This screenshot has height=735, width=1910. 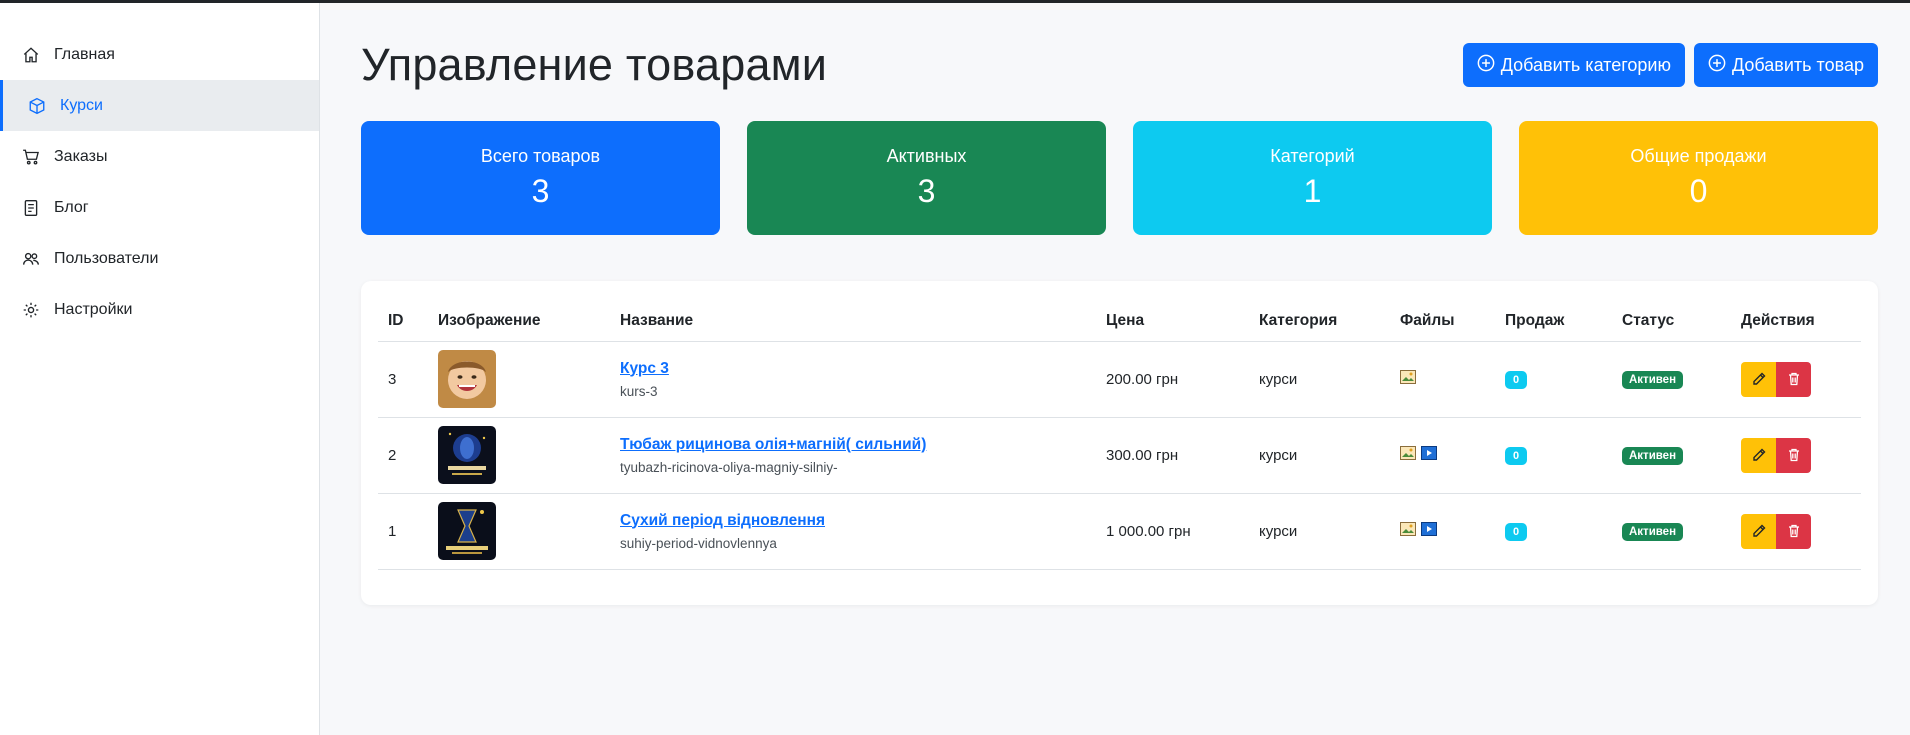 I want to click on sidebar-item-settings: Настройки, so click(x=159, y=309).